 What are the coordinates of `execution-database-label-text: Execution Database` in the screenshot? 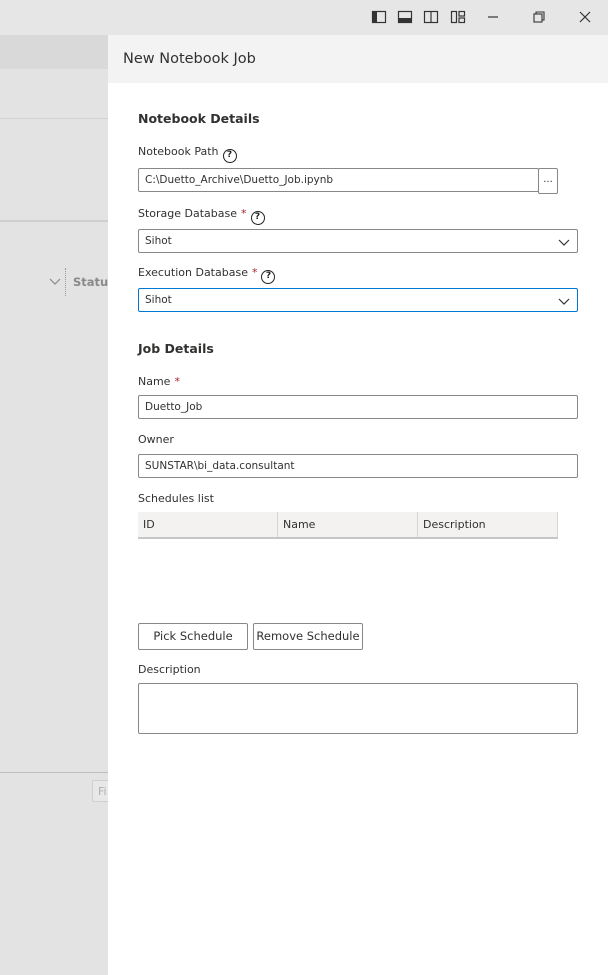 It's located at (193, 272).